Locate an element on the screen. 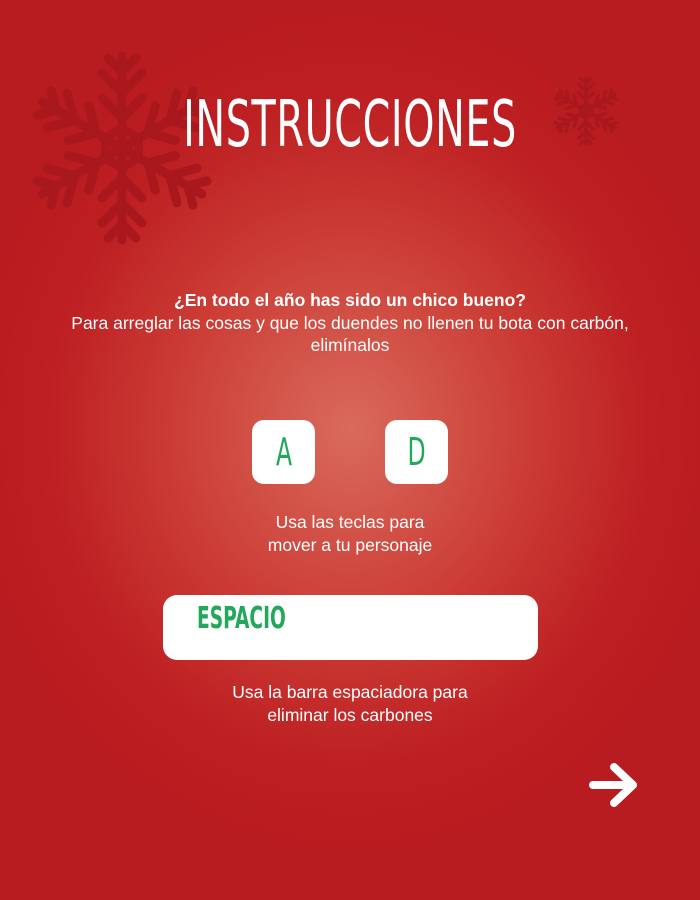 Image resolution: width=700 pixels, height=900 pixels. key-a-label: A is located at coordinates (283, 452).